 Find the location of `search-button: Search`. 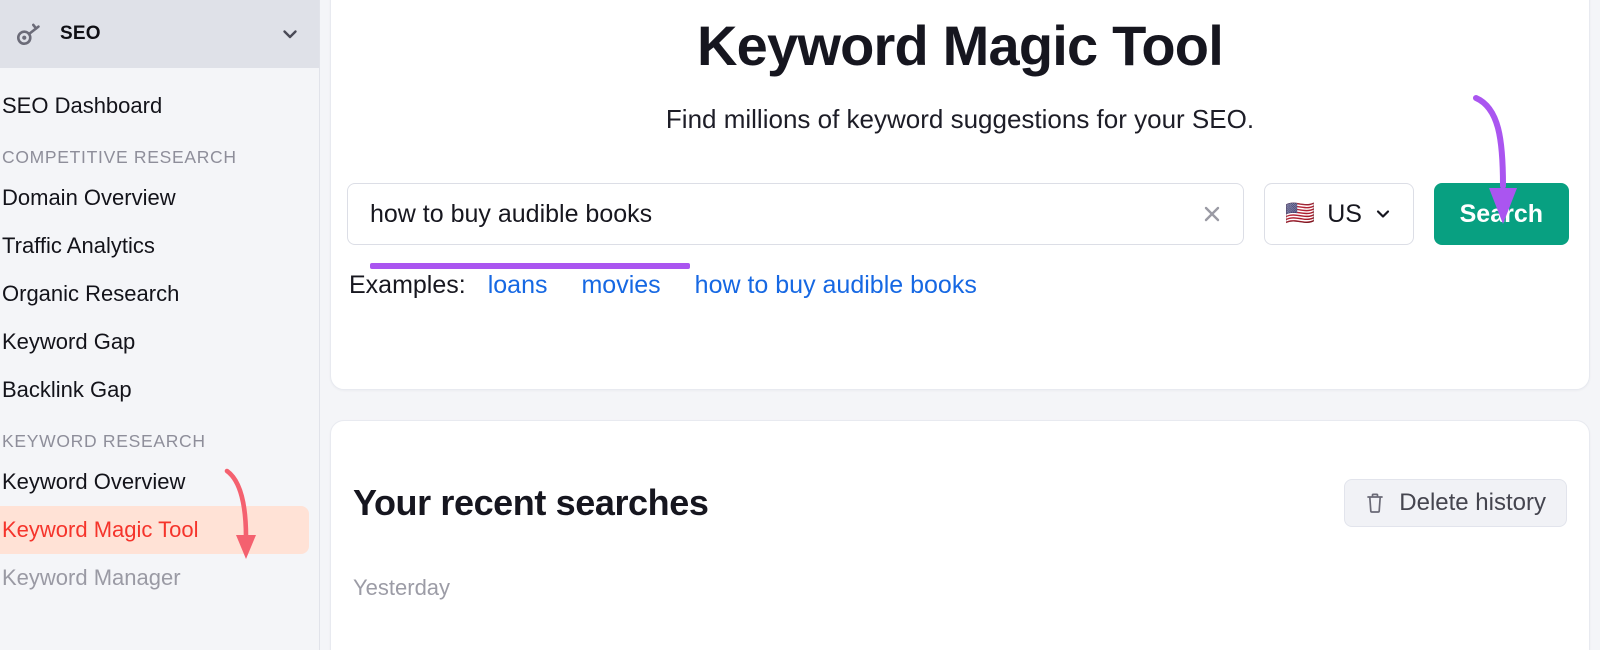

search-button: Search is located at coordinates (1501, 214).